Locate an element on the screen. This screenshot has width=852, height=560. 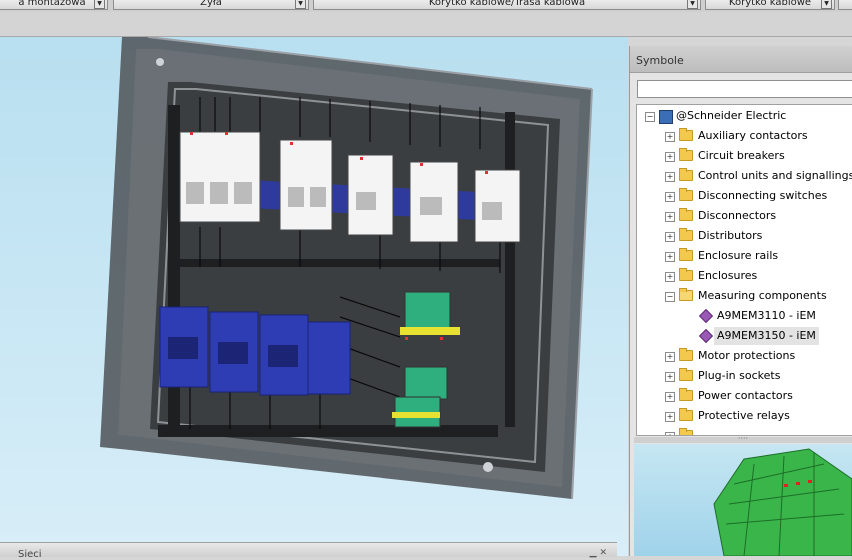
tree-item-enclosures: + Enclosures is located at coordinates (744, 276).